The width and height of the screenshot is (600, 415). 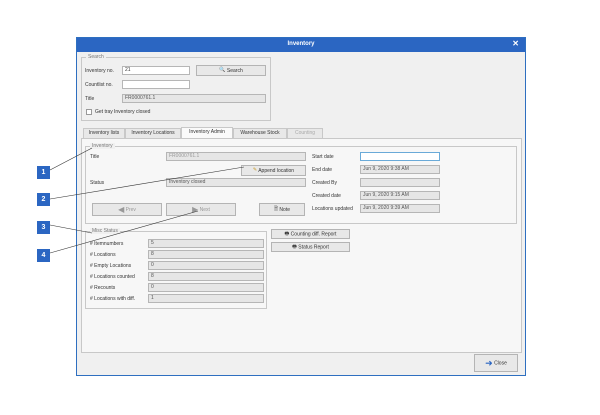 I want to click on exit-icon: ➜, so click(x=489, y=363).